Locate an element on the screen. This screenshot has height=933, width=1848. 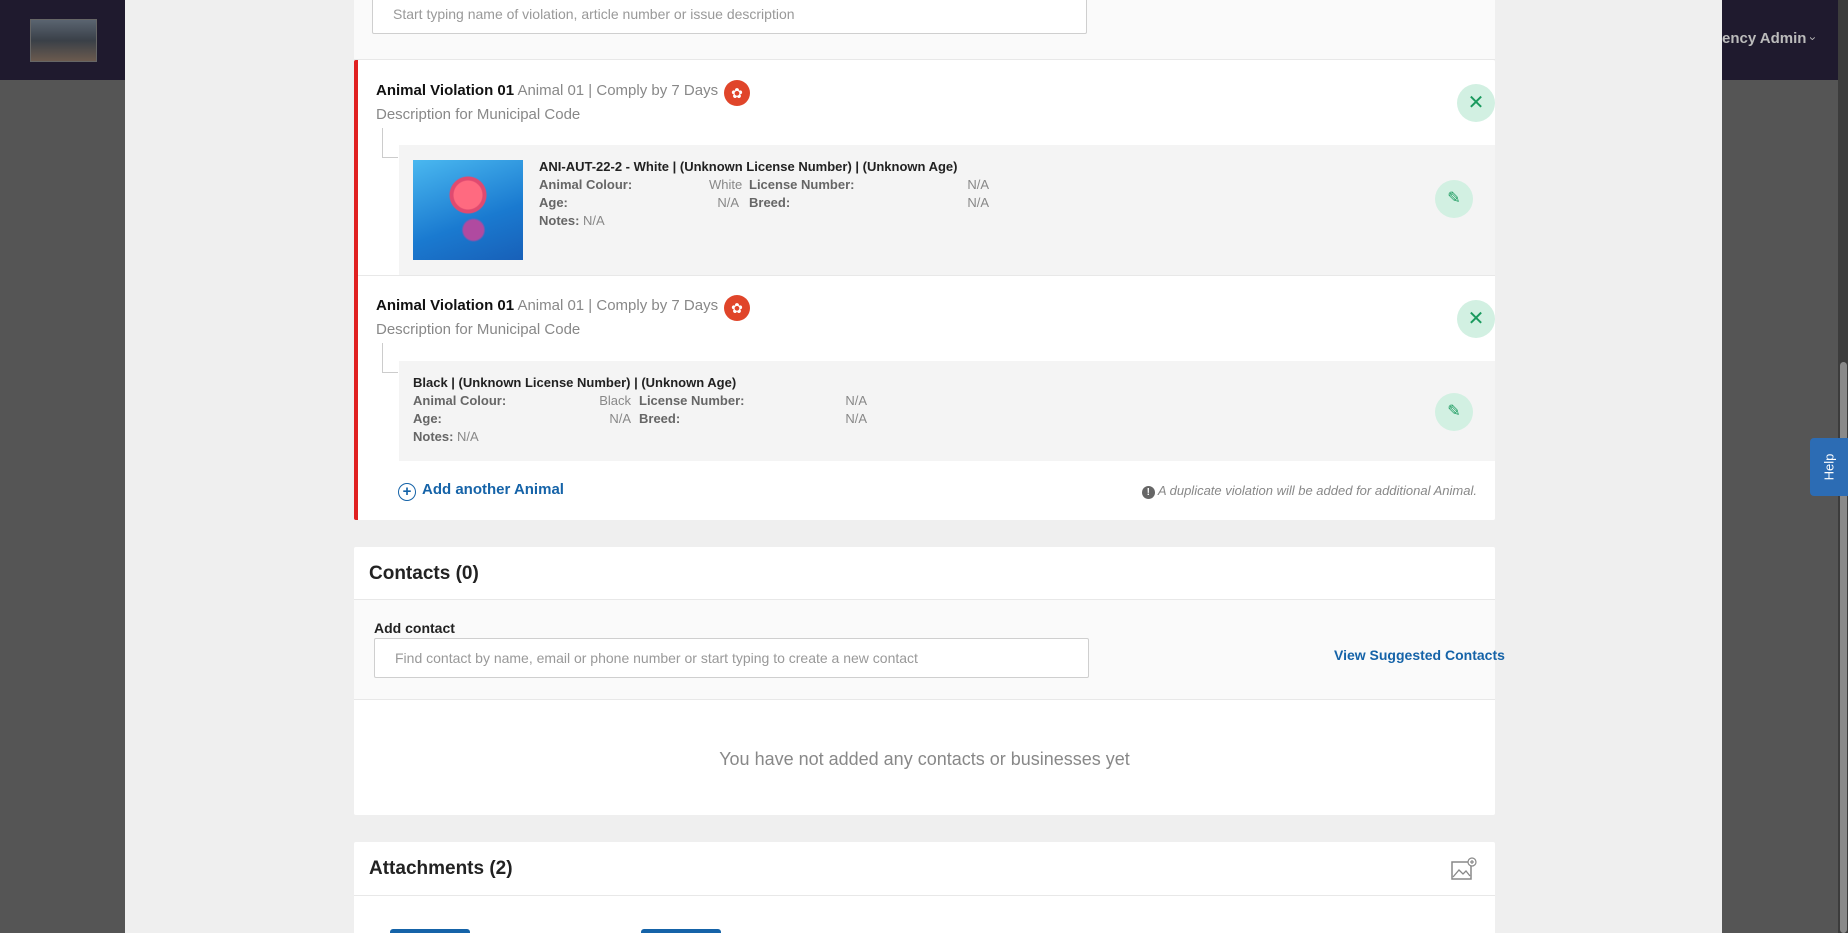
attachments-title: Attachments (2) is located at coordinates (441, 868).